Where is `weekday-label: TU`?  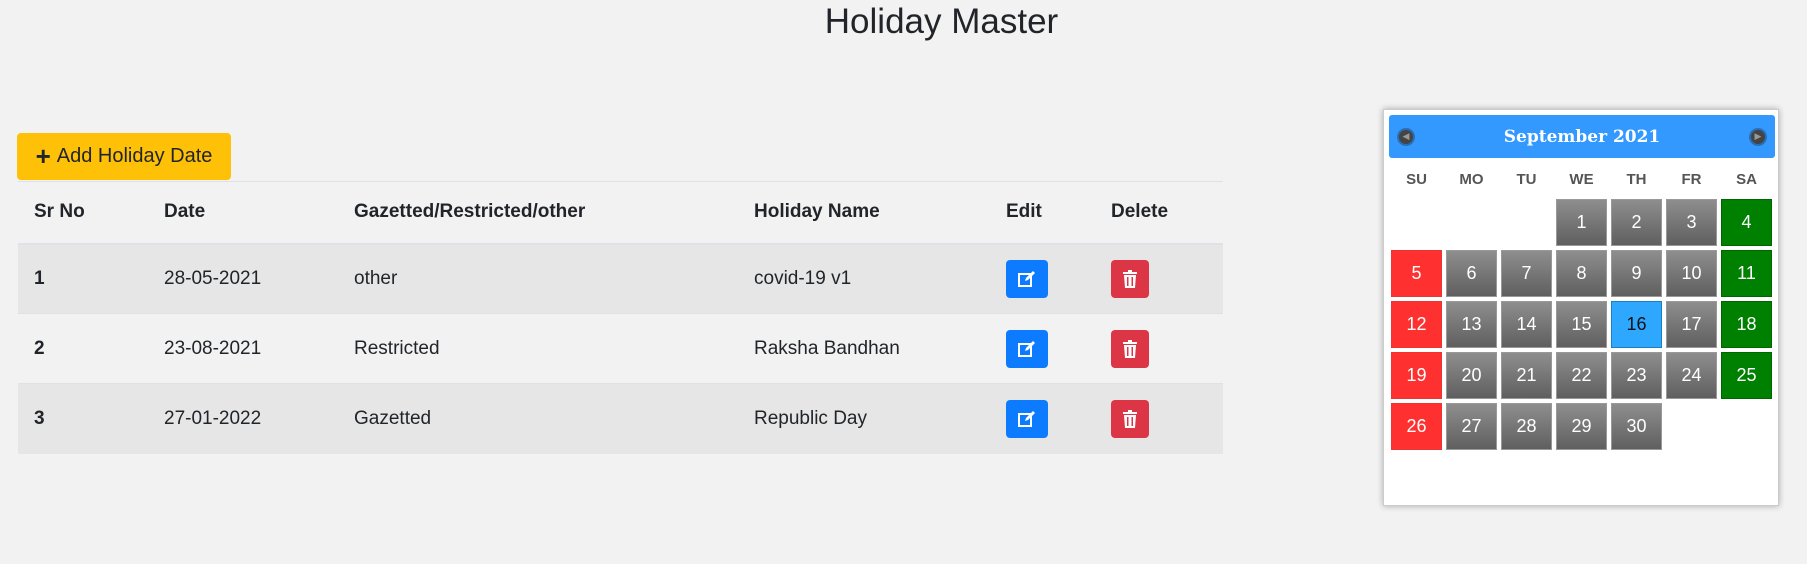
weekday-label: TU is located at coordinates (1526, 179).